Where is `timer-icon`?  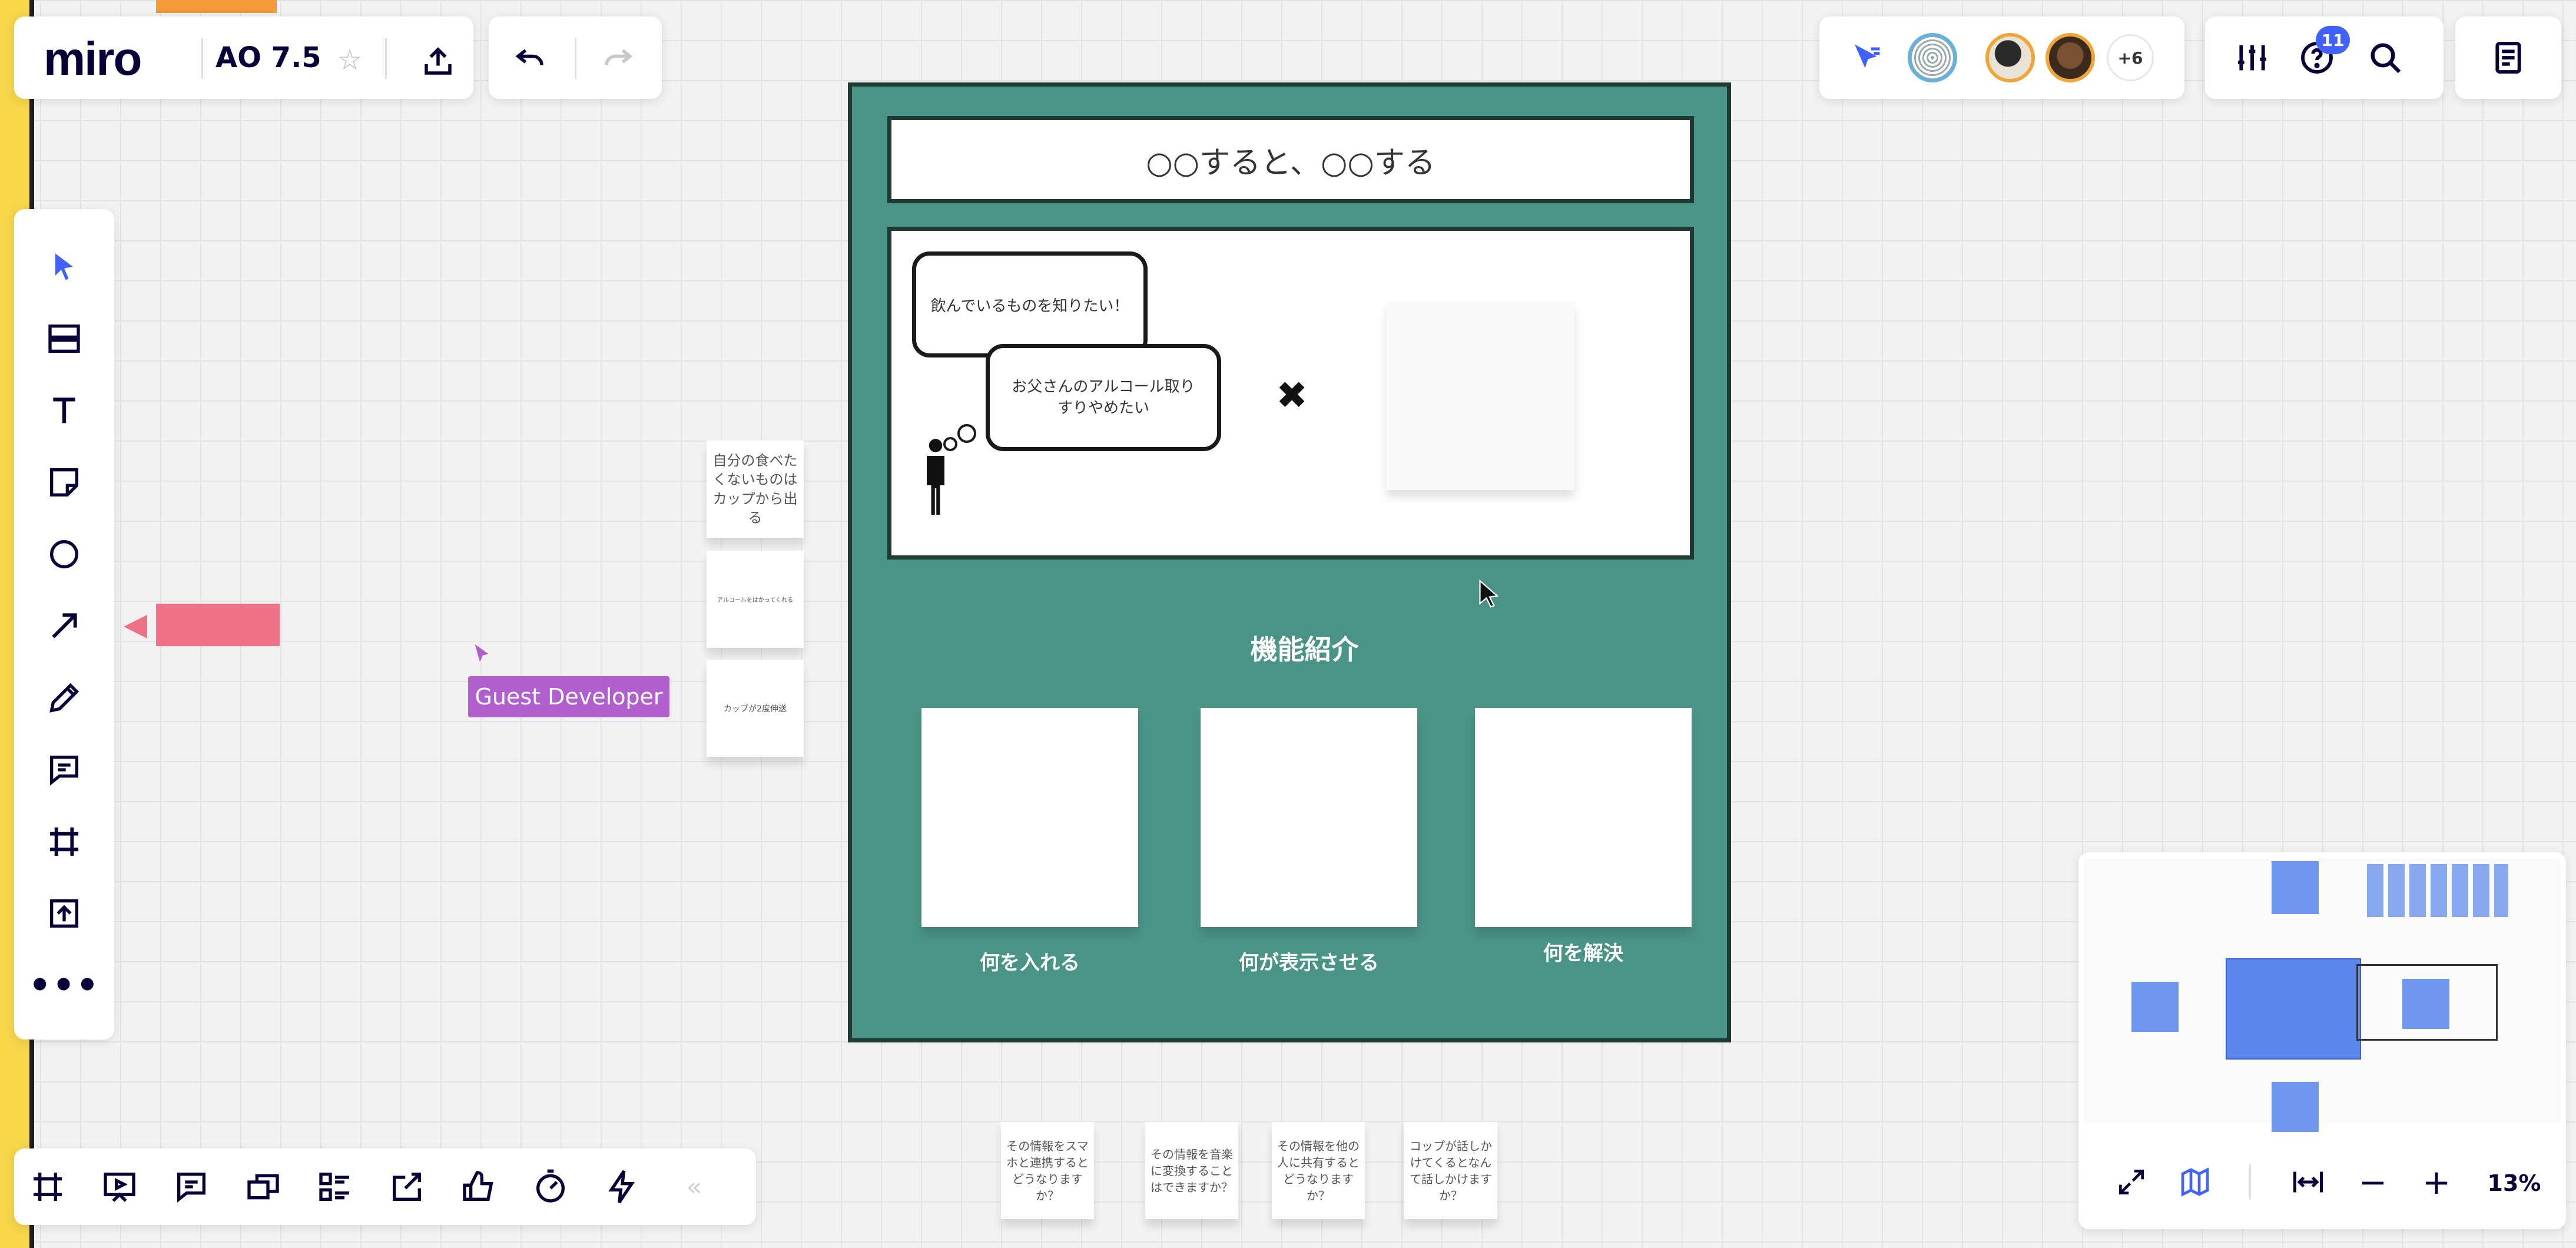 timer-icon is located at coordinates (550, 1186).